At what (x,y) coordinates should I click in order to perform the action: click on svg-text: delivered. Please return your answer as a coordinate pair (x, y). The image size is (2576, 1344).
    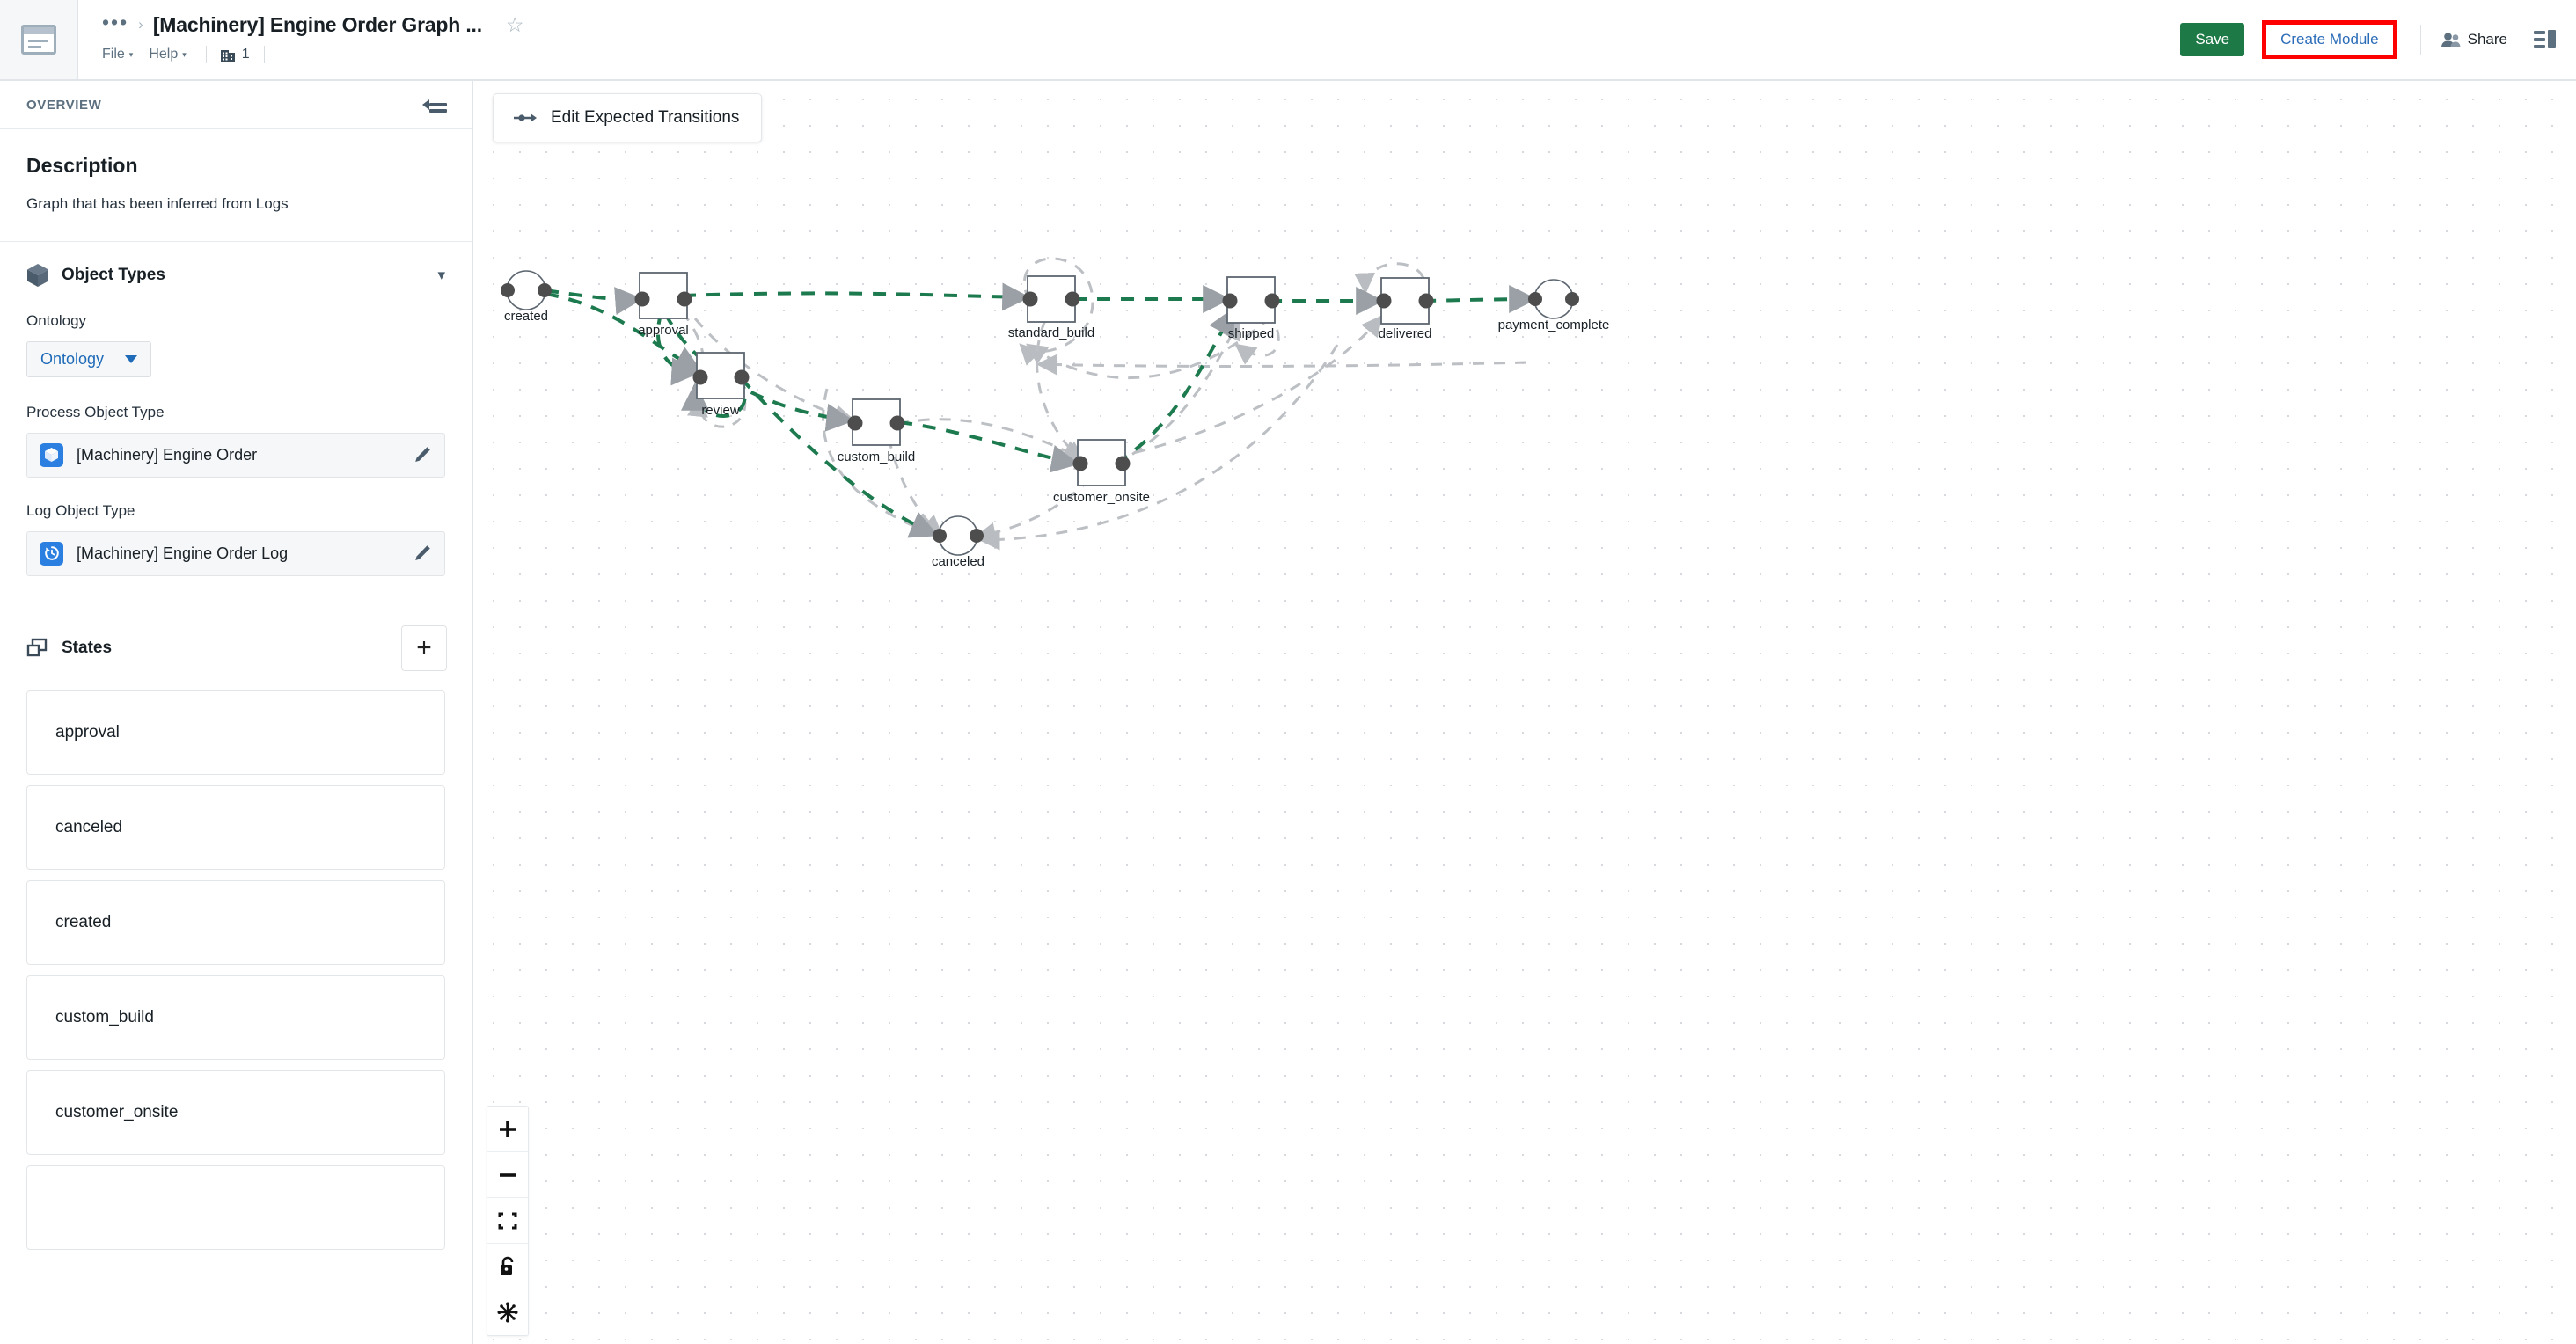
    Looking at the image, I should click on (1405, 333).